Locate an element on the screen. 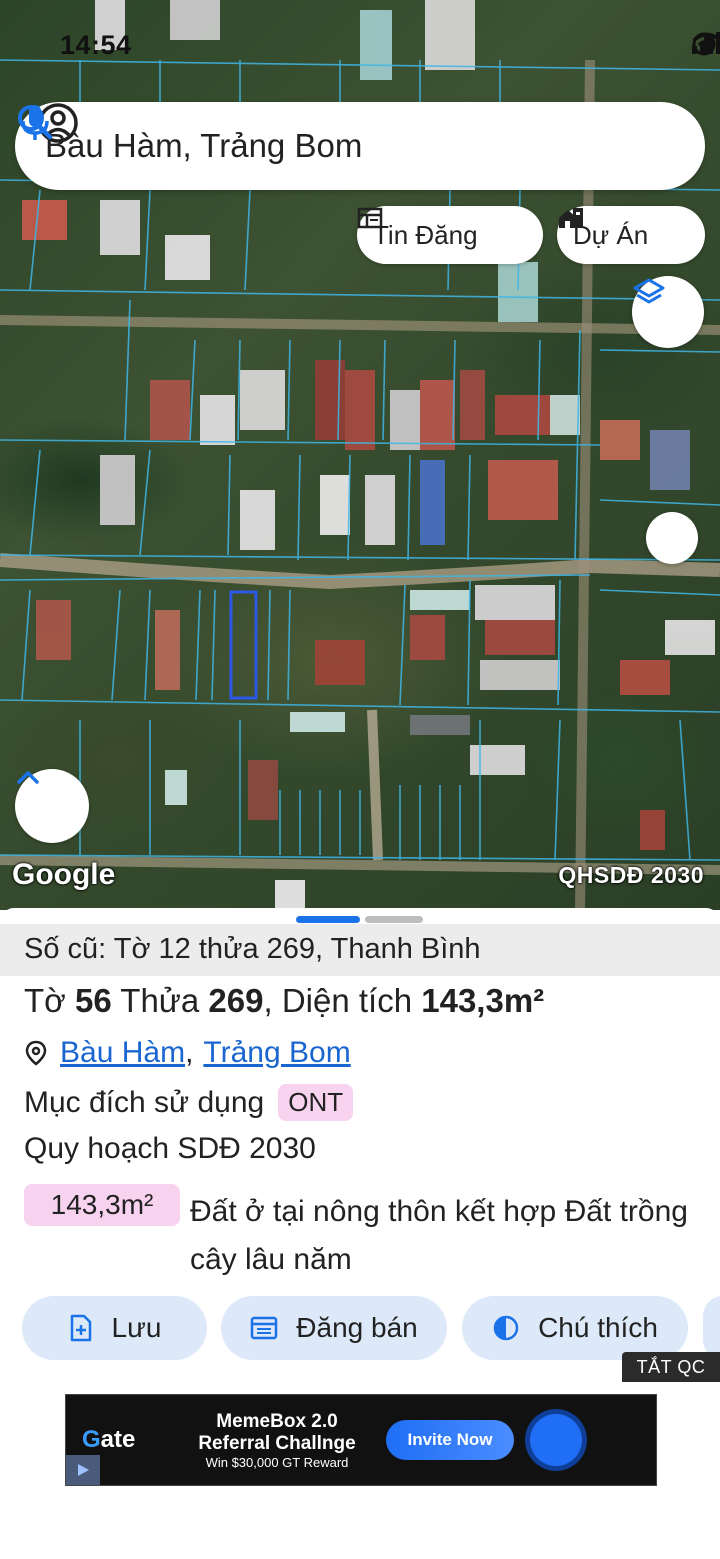  post-sale-button: Đăng bán is located at coordinates (334, 1328).